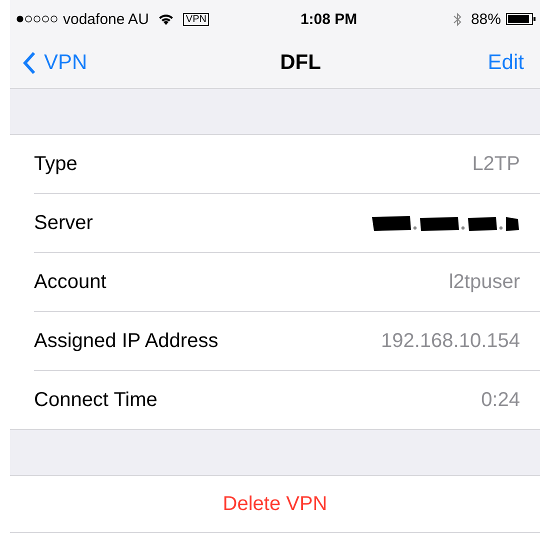  Describe the element at coordinates (106, 19) in the screenshot. I see `carrier-name: vodafone AU` at that location.